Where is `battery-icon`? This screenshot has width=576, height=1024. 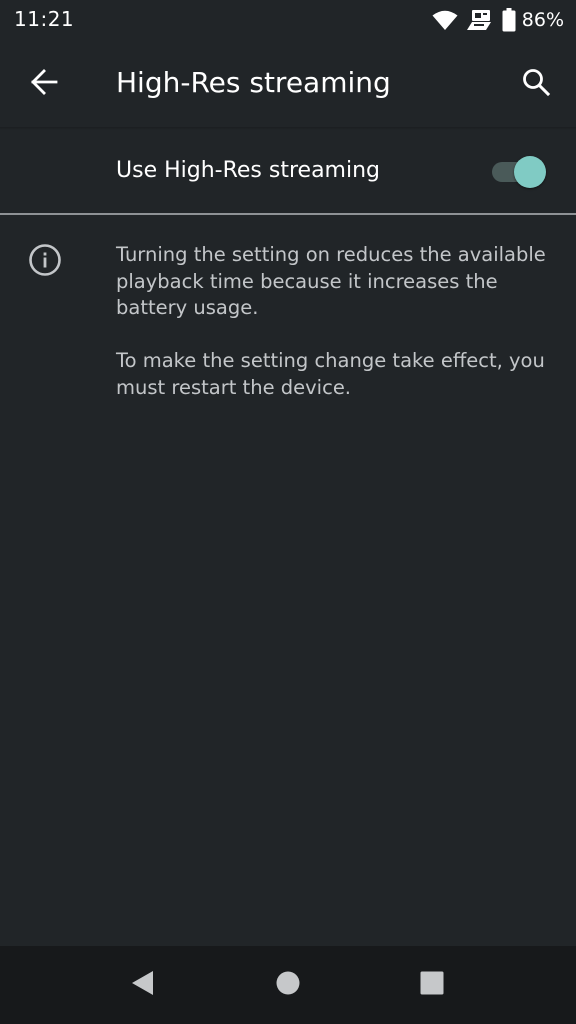
battery-icon is located at coordinates (509, 20).